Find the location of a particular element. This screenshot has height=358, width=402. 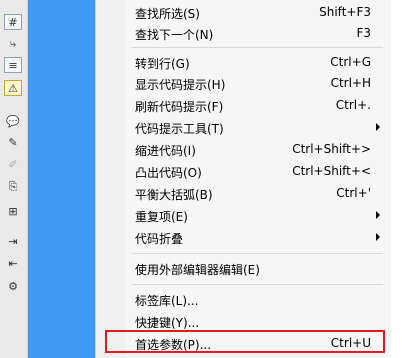

menu-item-shortcut: Ctrl+H is located at coordinates (350, 83).